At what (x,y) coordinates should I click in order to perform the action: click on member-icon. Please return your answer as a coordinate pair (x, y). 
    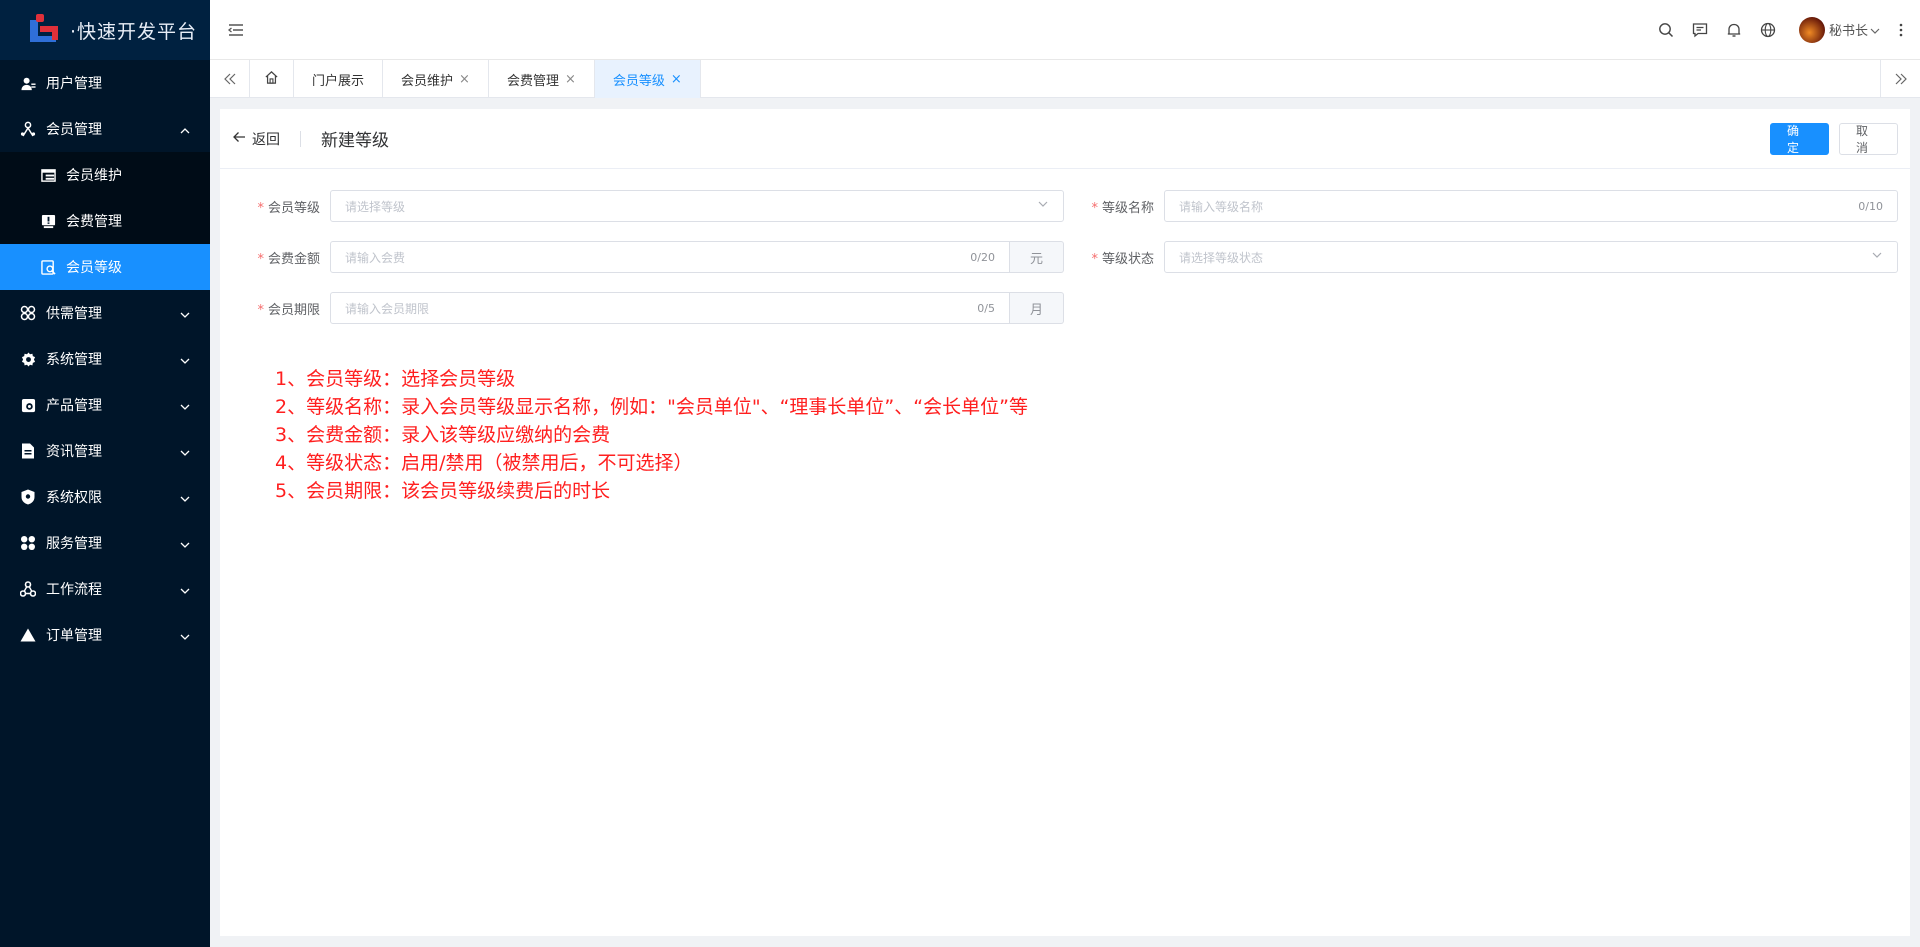
    Looking at the image, I should click on (28, 129).